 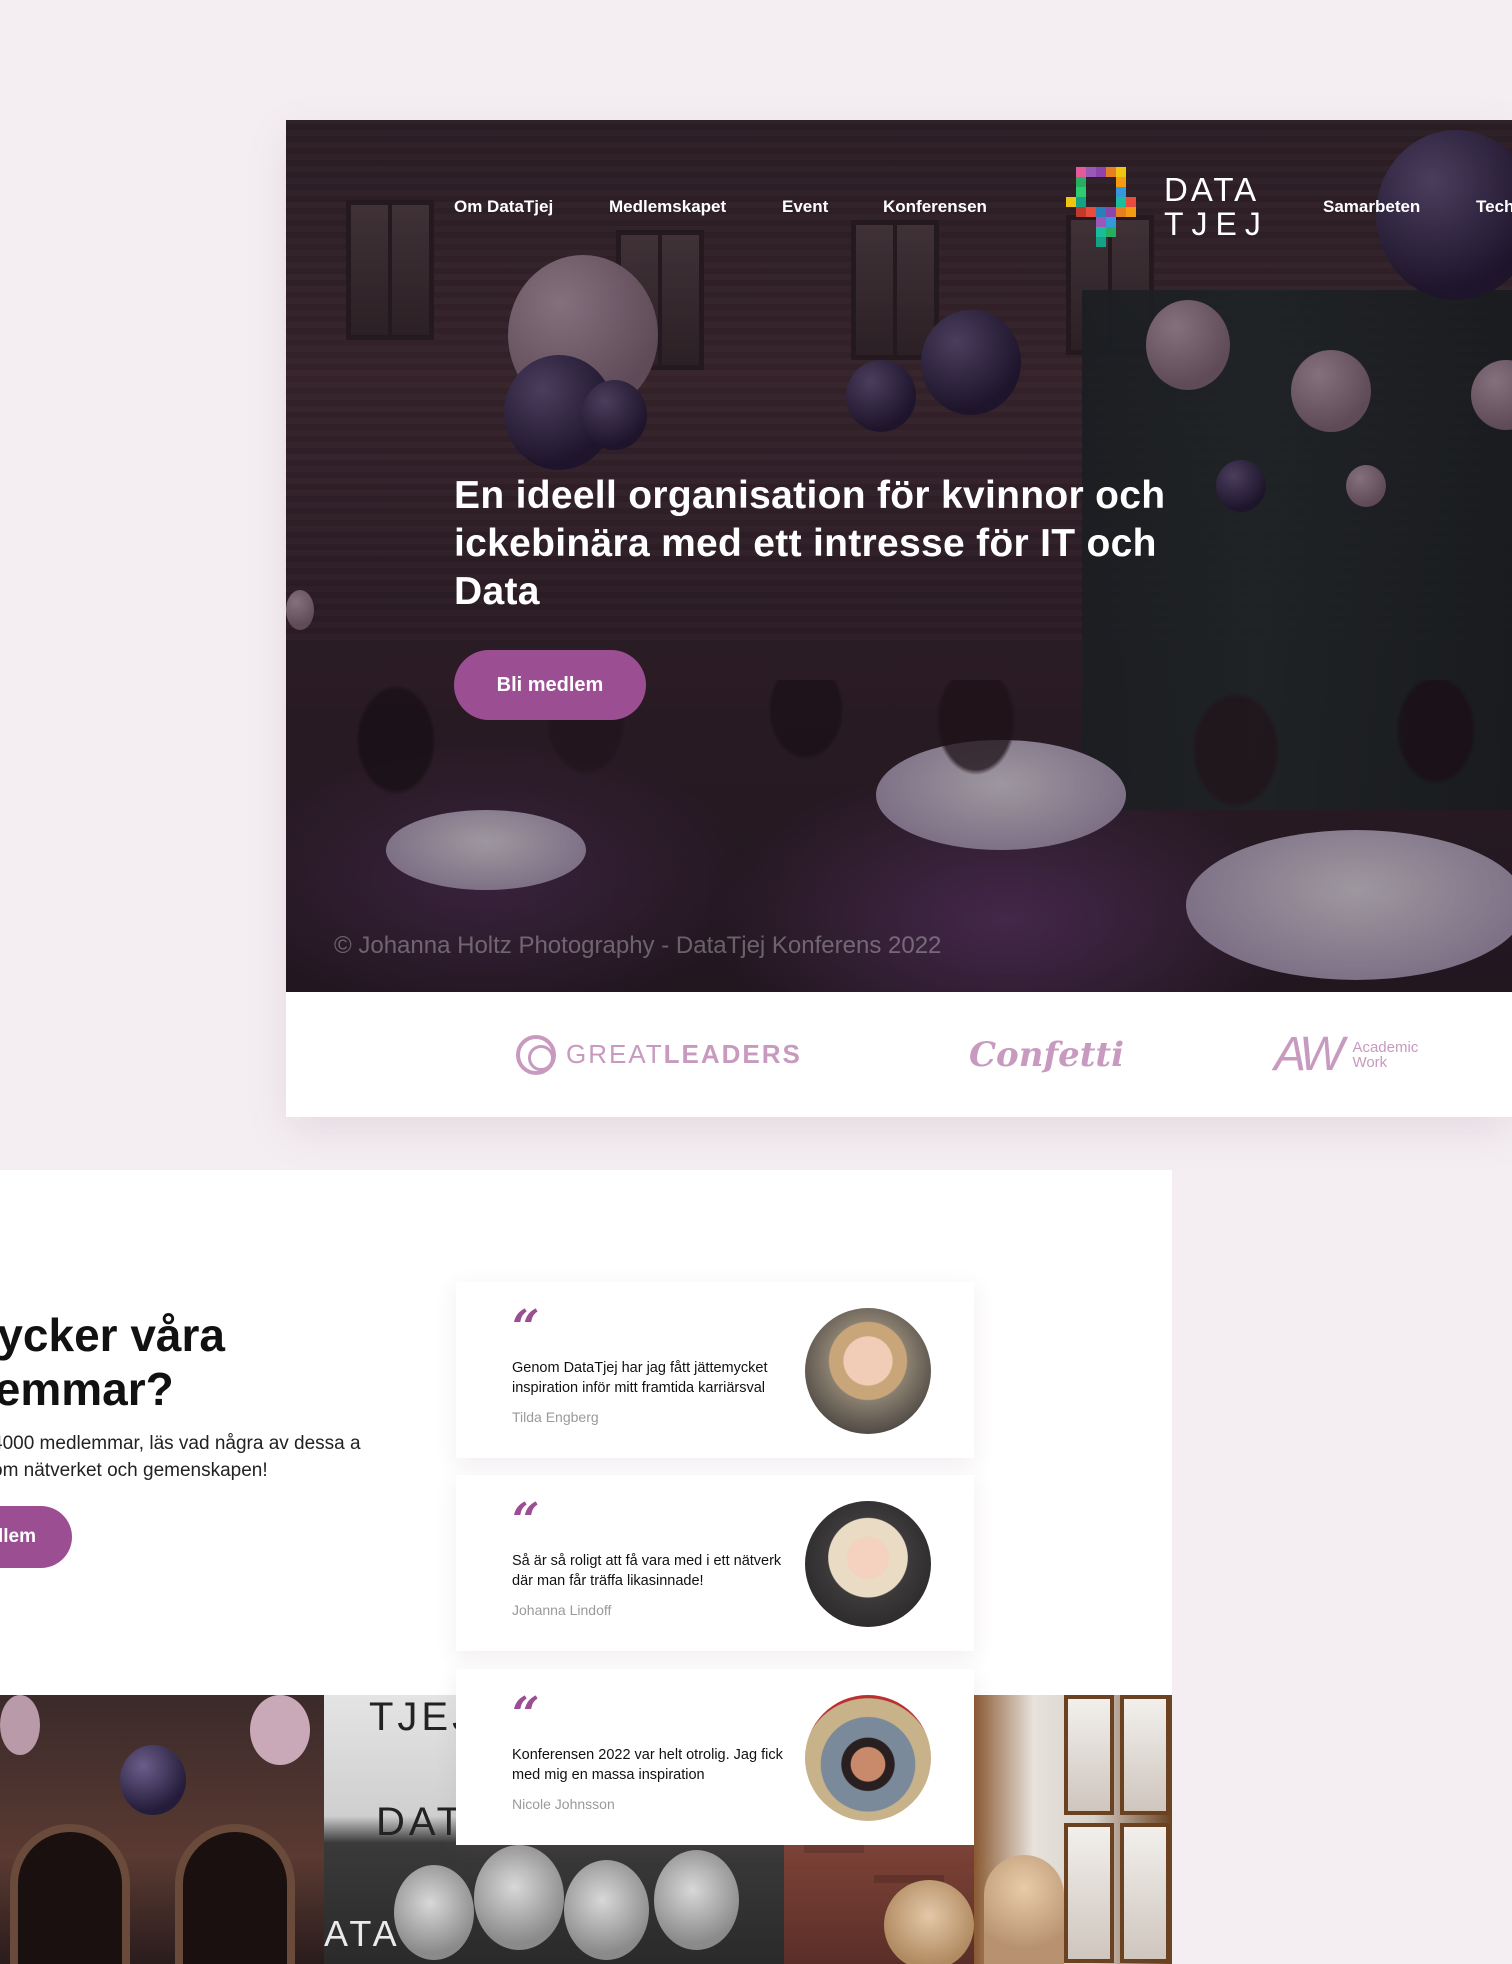 I want to click on greatleaders-wordmark: GREATLEADERS, so click(x=684, y=1054).